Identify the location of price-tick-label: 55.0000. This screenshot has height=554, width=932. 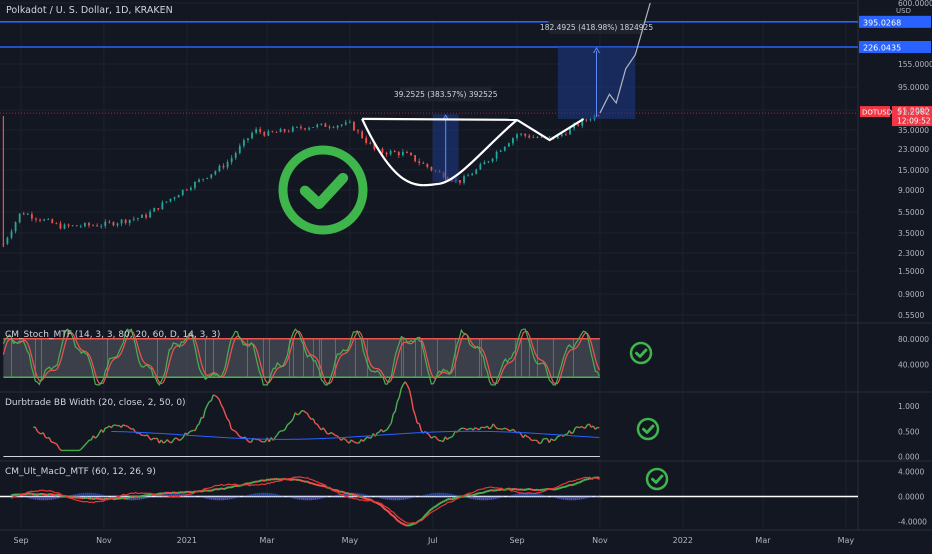
(913, 110).